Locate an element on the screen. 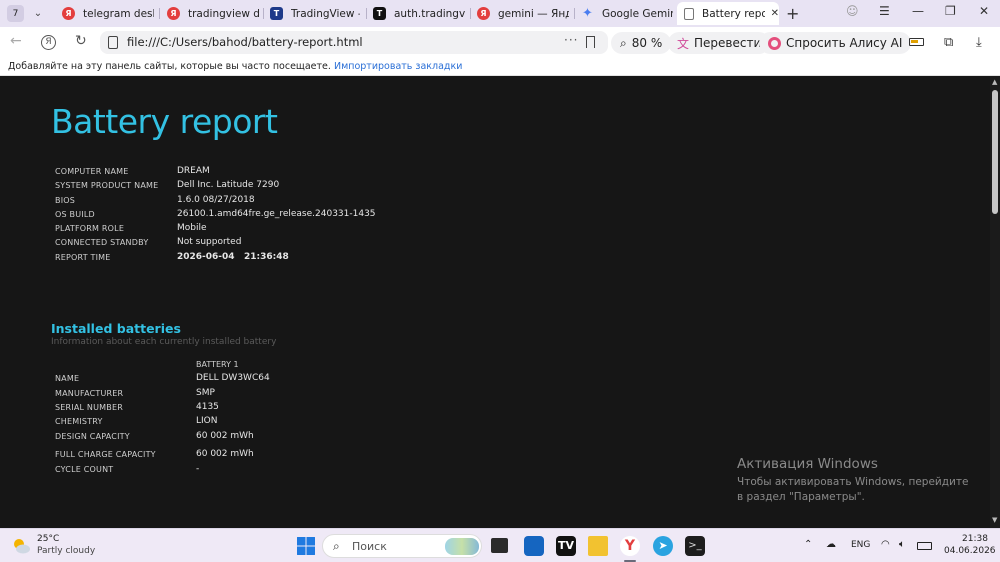 This screenshot has width=1000, height=562. task-view-icon is located at coordinates (499, 545).